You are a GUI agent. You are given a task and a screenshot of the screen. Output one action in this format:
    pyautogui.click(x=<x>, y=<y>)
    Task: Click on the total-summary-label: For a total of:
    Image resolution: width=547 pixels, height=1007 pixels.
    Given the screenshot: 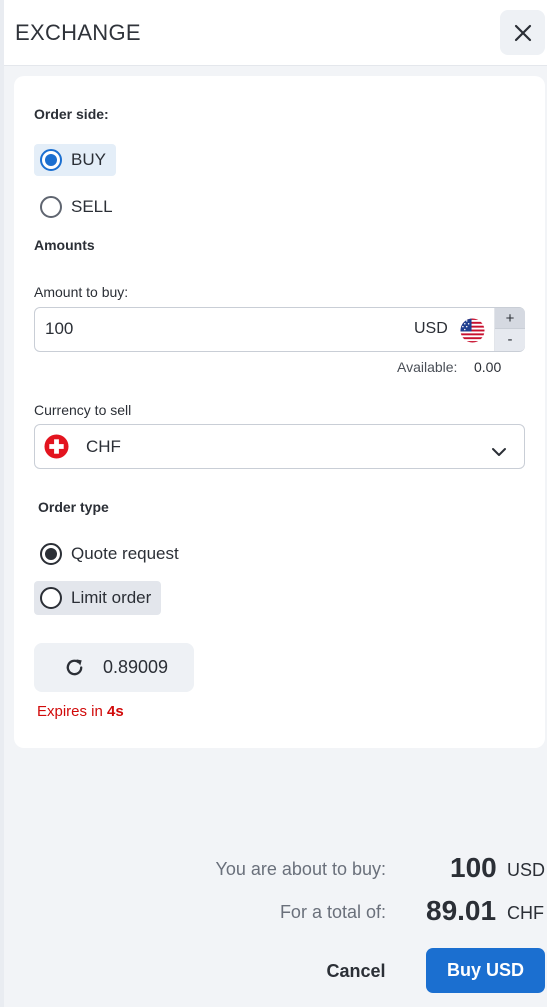 What is the action you would take?
    pyautogui.click(x=332, y=912)
    